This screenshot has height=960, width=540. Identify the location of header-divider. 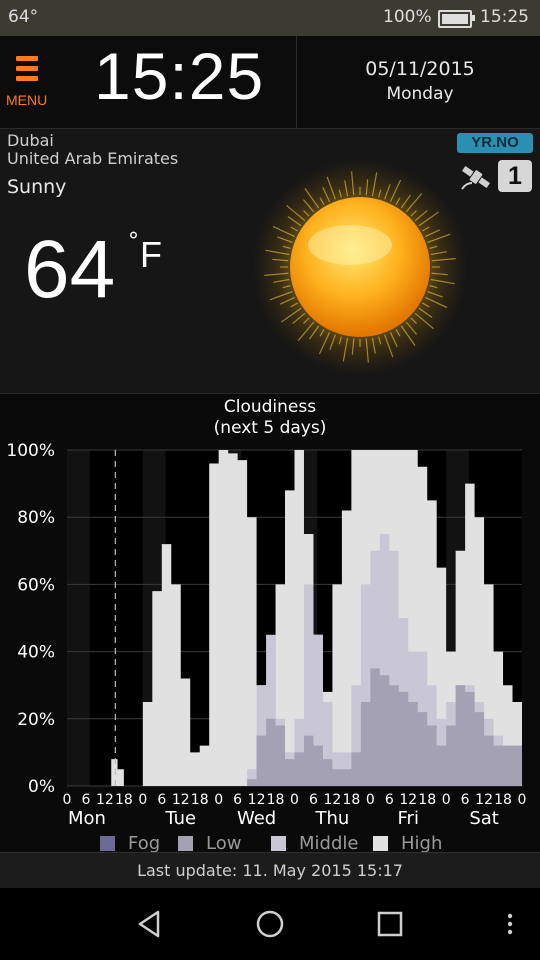
(296, 82).